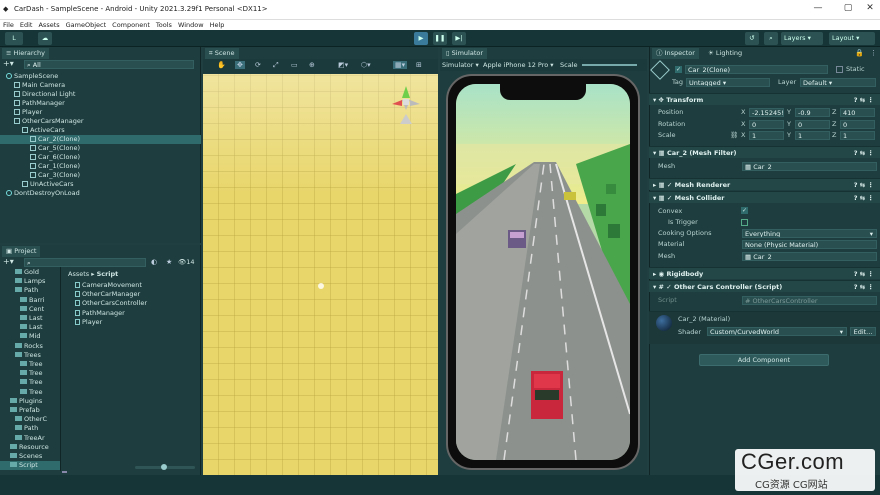 This screenshot has width=880, height=495. Describe the element at coordinates (30, 355) in the screenshot. I see `project-folder-item: Trees` at that location.